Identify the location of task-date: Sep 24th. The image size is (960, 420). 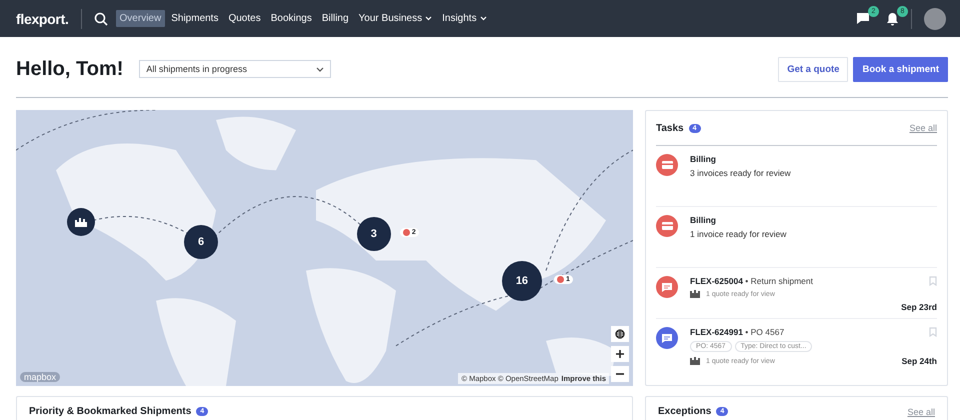
(919, 361).